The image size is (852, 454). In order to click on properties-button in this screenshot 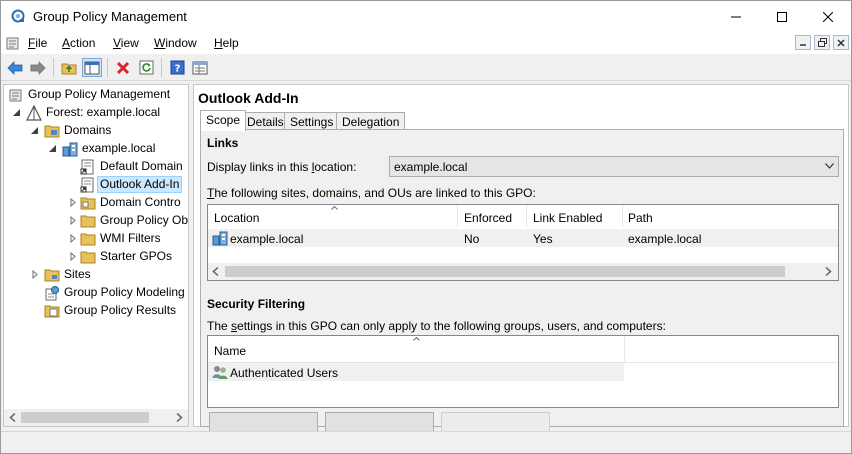, I will do `click(200, 67)`.